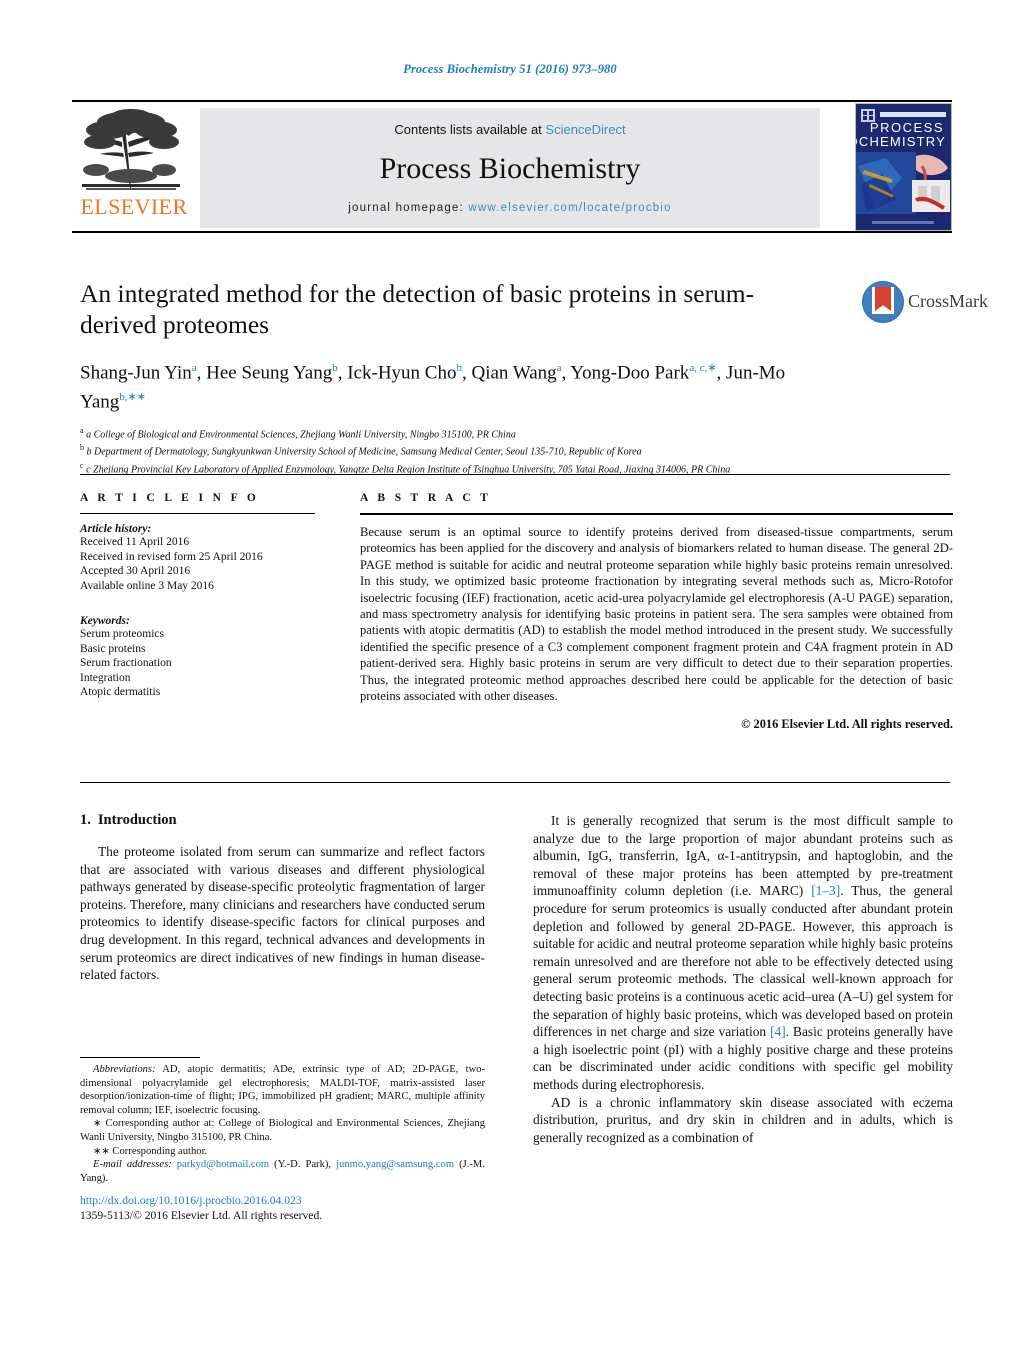 The height and width of the screenshot is (1351, 1020). What do you see at coordinates (171, 556) in the screenshot?
I see `article-history-revised: Received in revised form 25 April 2016` at bounding box center [171, 556].